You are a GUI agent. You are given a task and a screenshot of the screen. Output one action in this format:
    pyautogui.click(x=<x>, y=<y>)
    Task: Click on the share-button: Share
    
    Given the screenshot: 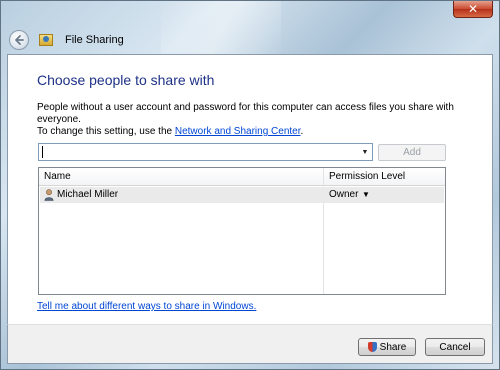 What is the action you would take?
    pyautogui.click(x=387, y=347)
    